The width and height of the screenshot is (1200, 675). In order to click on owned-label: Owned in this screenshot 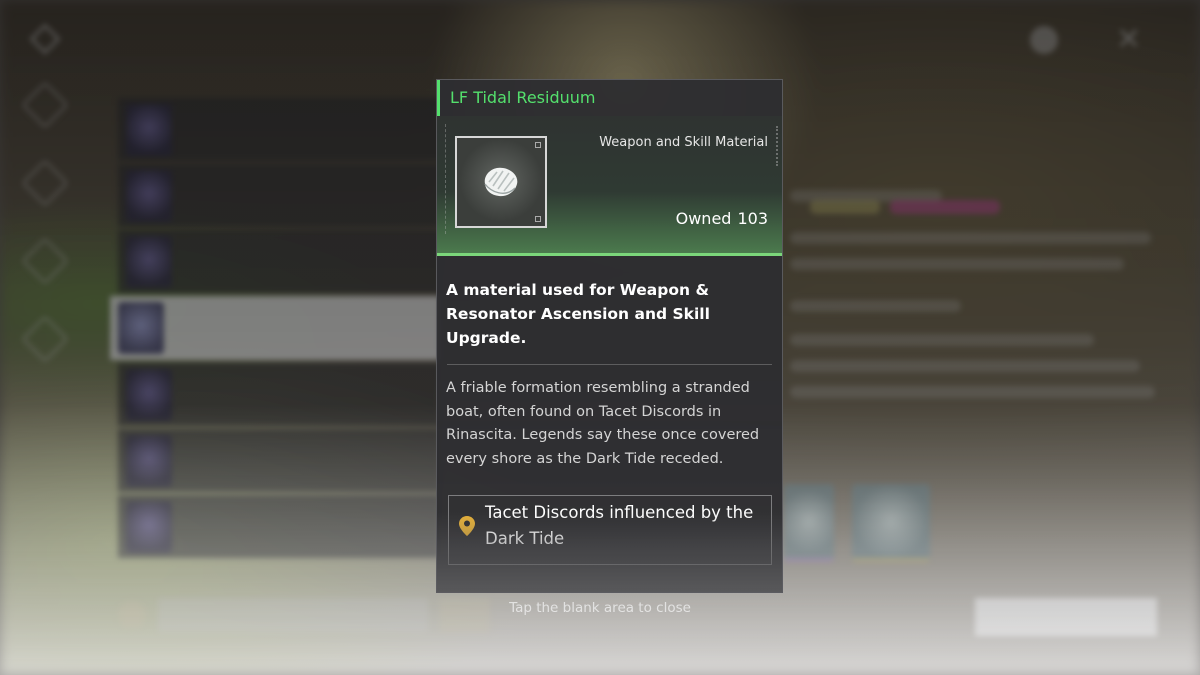, I will do `click(703, 218)`.